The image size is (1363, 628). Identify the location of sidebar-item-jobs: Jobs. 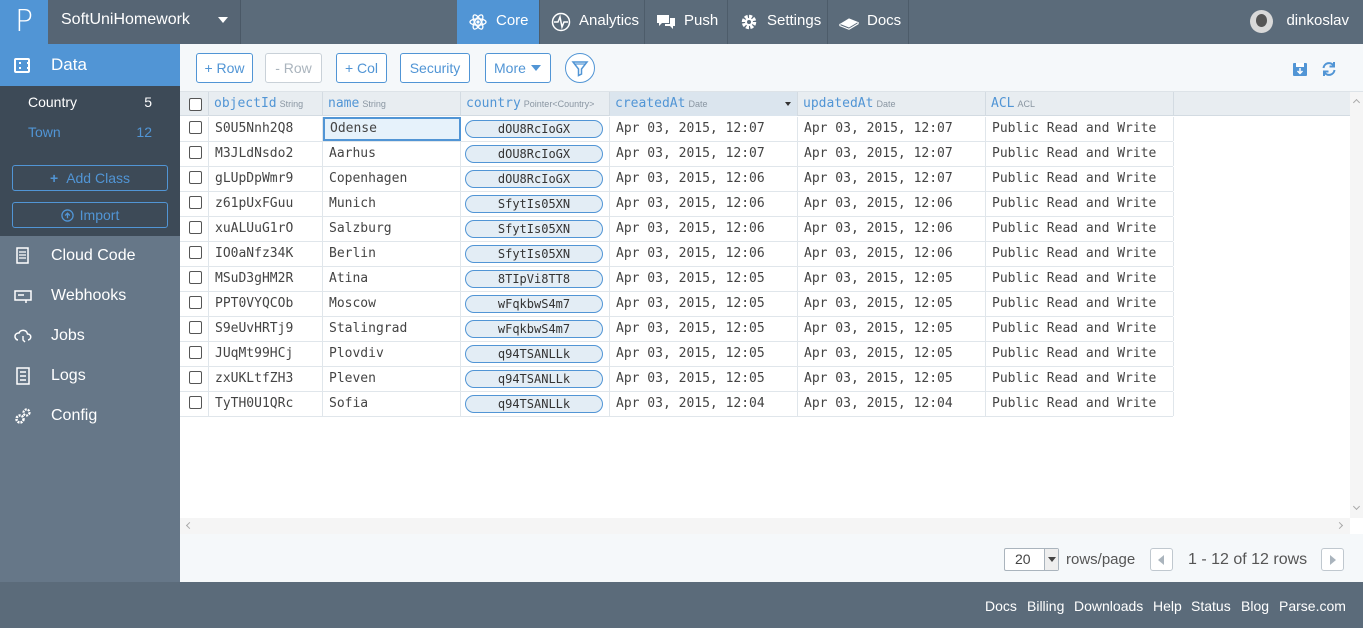
(90, 336).